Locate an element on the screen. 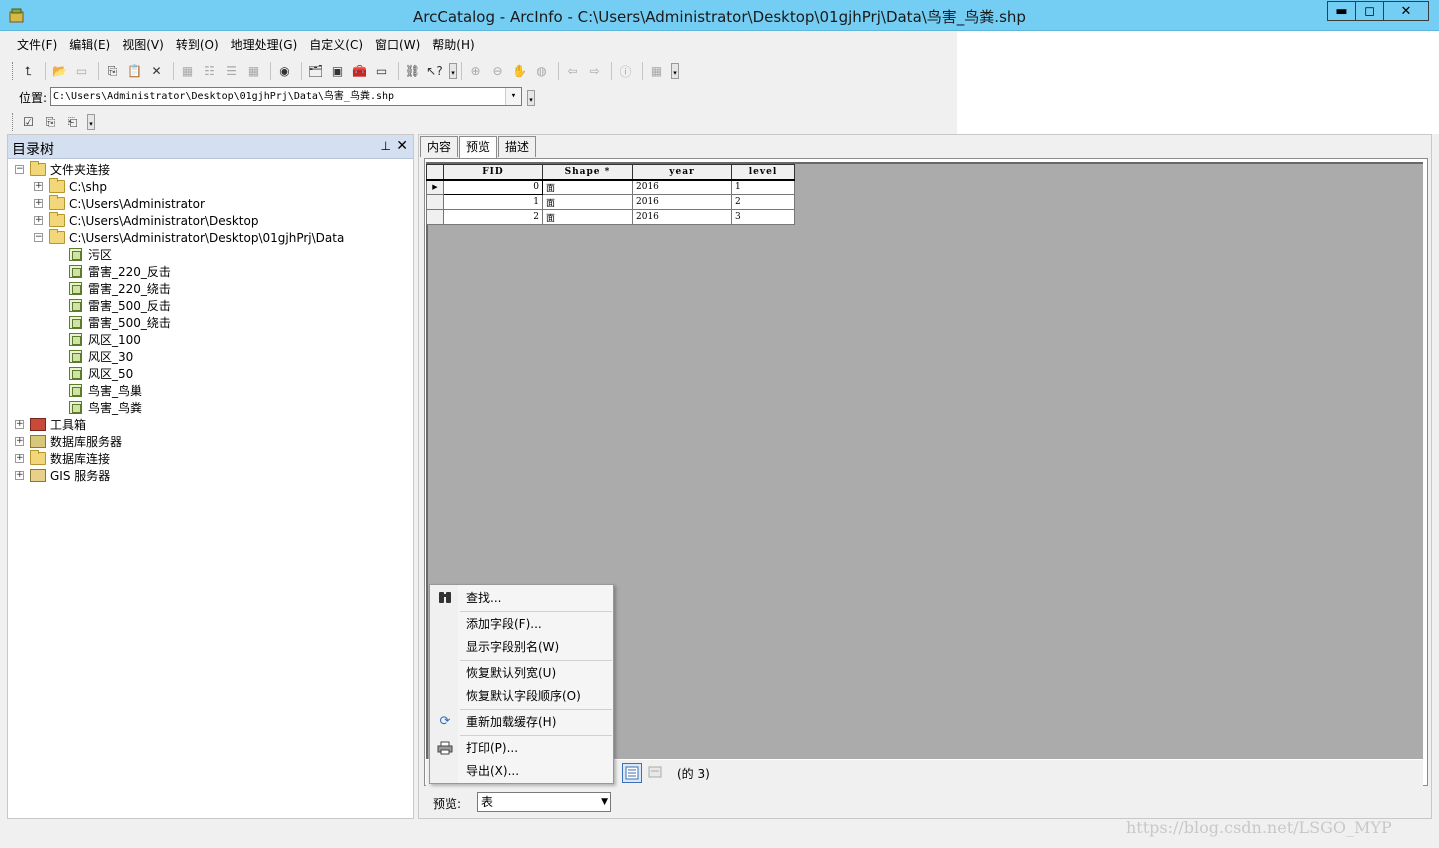  tree-node-shapefile: 雷害_220_反击 is located at coordinates (120, 271).